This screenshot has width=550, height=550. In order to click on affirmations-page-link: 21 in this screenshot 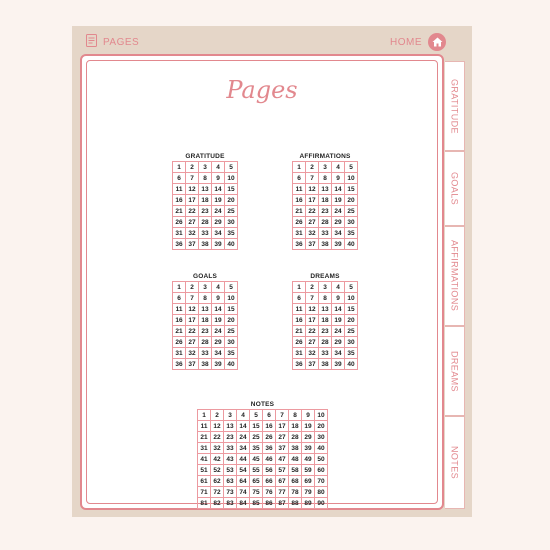, I will do `click(299, 211)`.